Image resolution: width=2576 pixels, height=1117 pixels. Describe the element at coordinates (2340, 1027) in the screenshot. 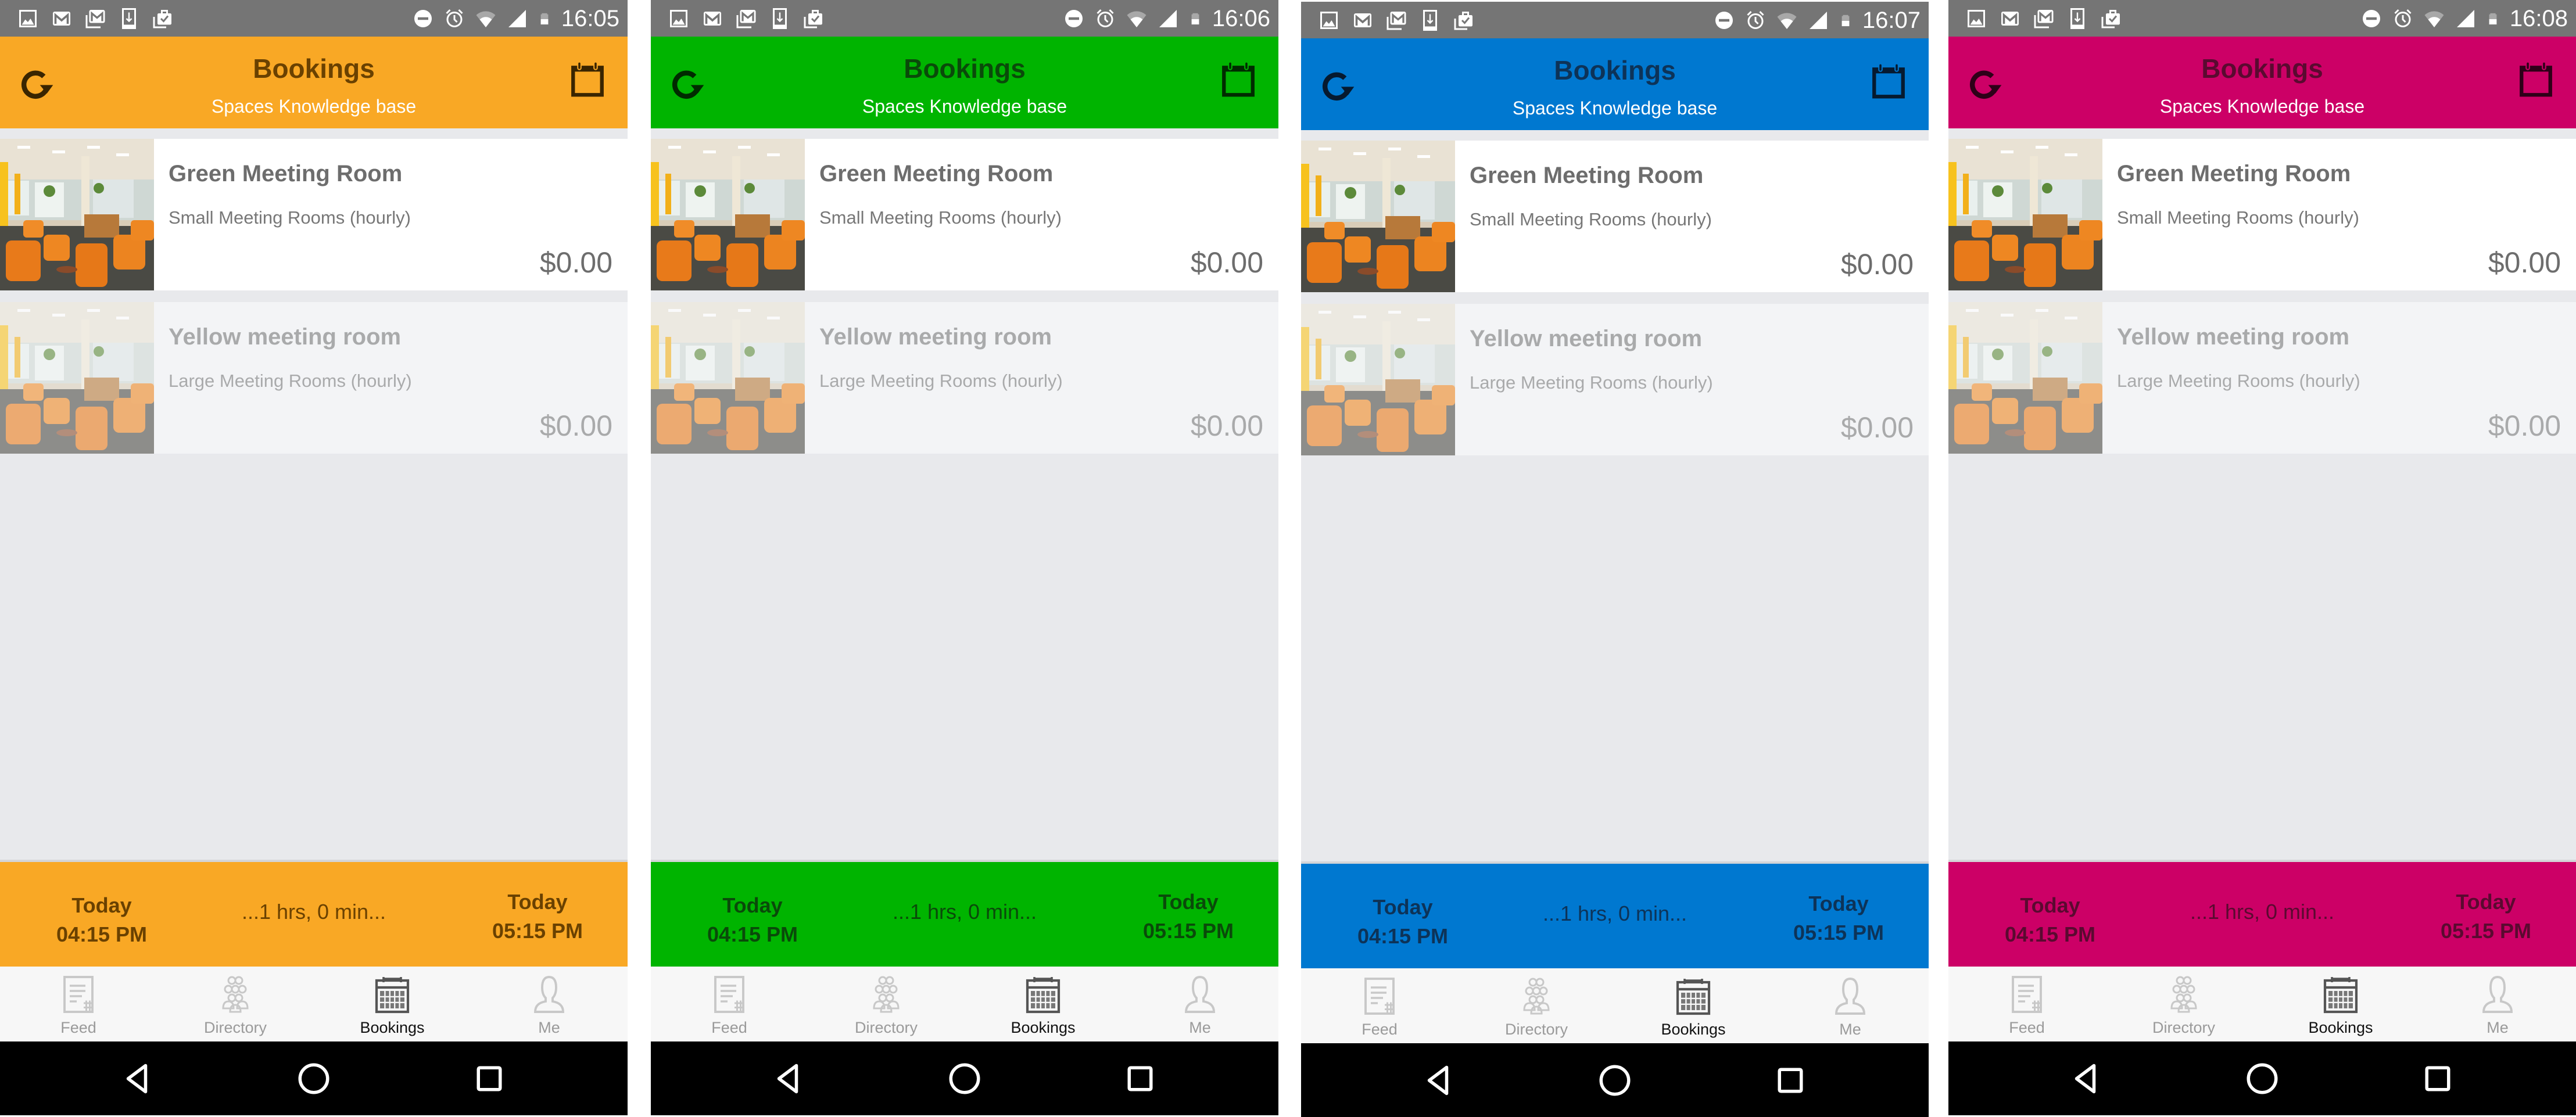

I see `tab-label: Bookings` at that location.